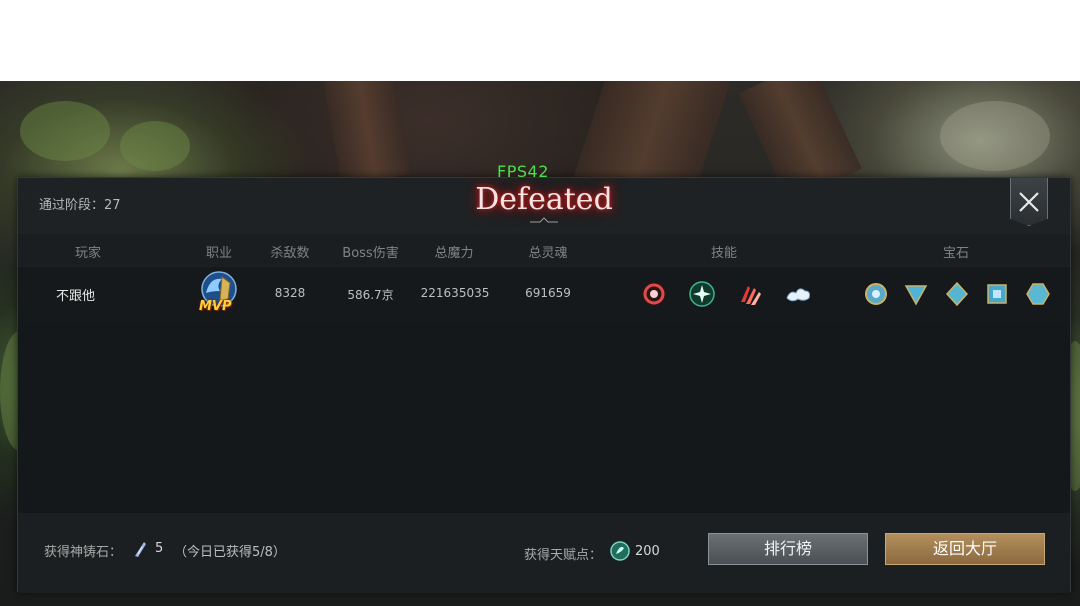 The height and width of the screenshot is (606, 1080). Describe the element at coordinates (370, 253) in the screenshot. I see `col-header-boss-damage: Boss伤害` at that location.